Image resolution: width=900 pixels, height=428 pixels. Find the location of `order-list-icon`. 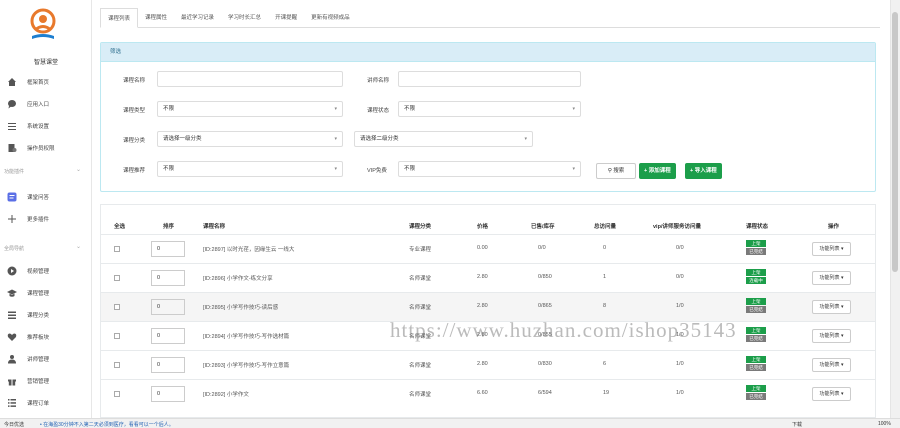

order-list-icon is located at coordinates (12, 403).